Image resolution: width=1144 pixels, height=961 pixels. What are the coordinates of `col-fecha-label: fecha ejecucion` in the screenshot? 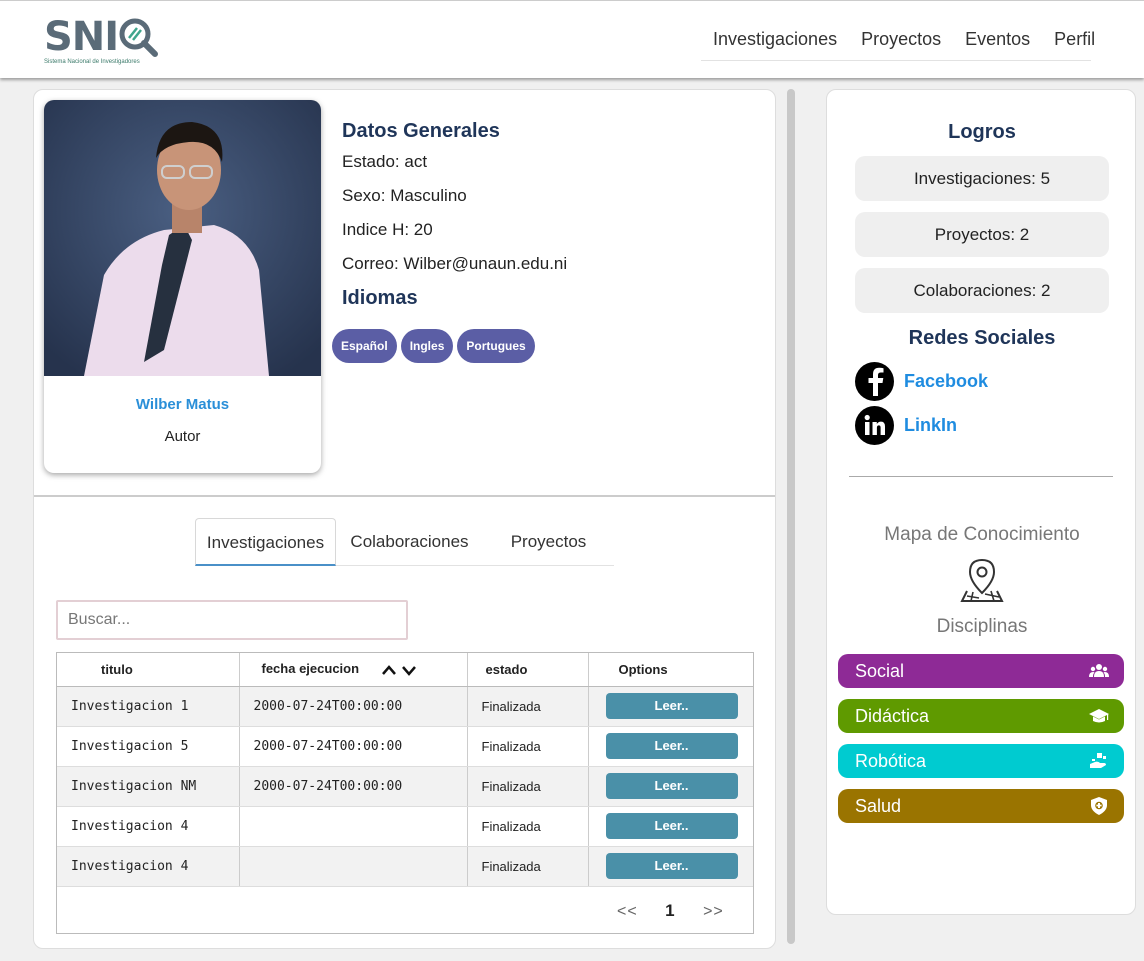 It's located at (310, 669).